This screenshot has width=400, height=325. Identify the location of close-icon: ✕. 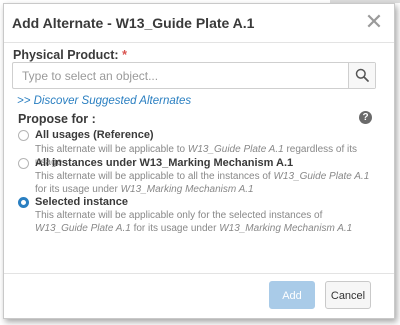
(374, 22).